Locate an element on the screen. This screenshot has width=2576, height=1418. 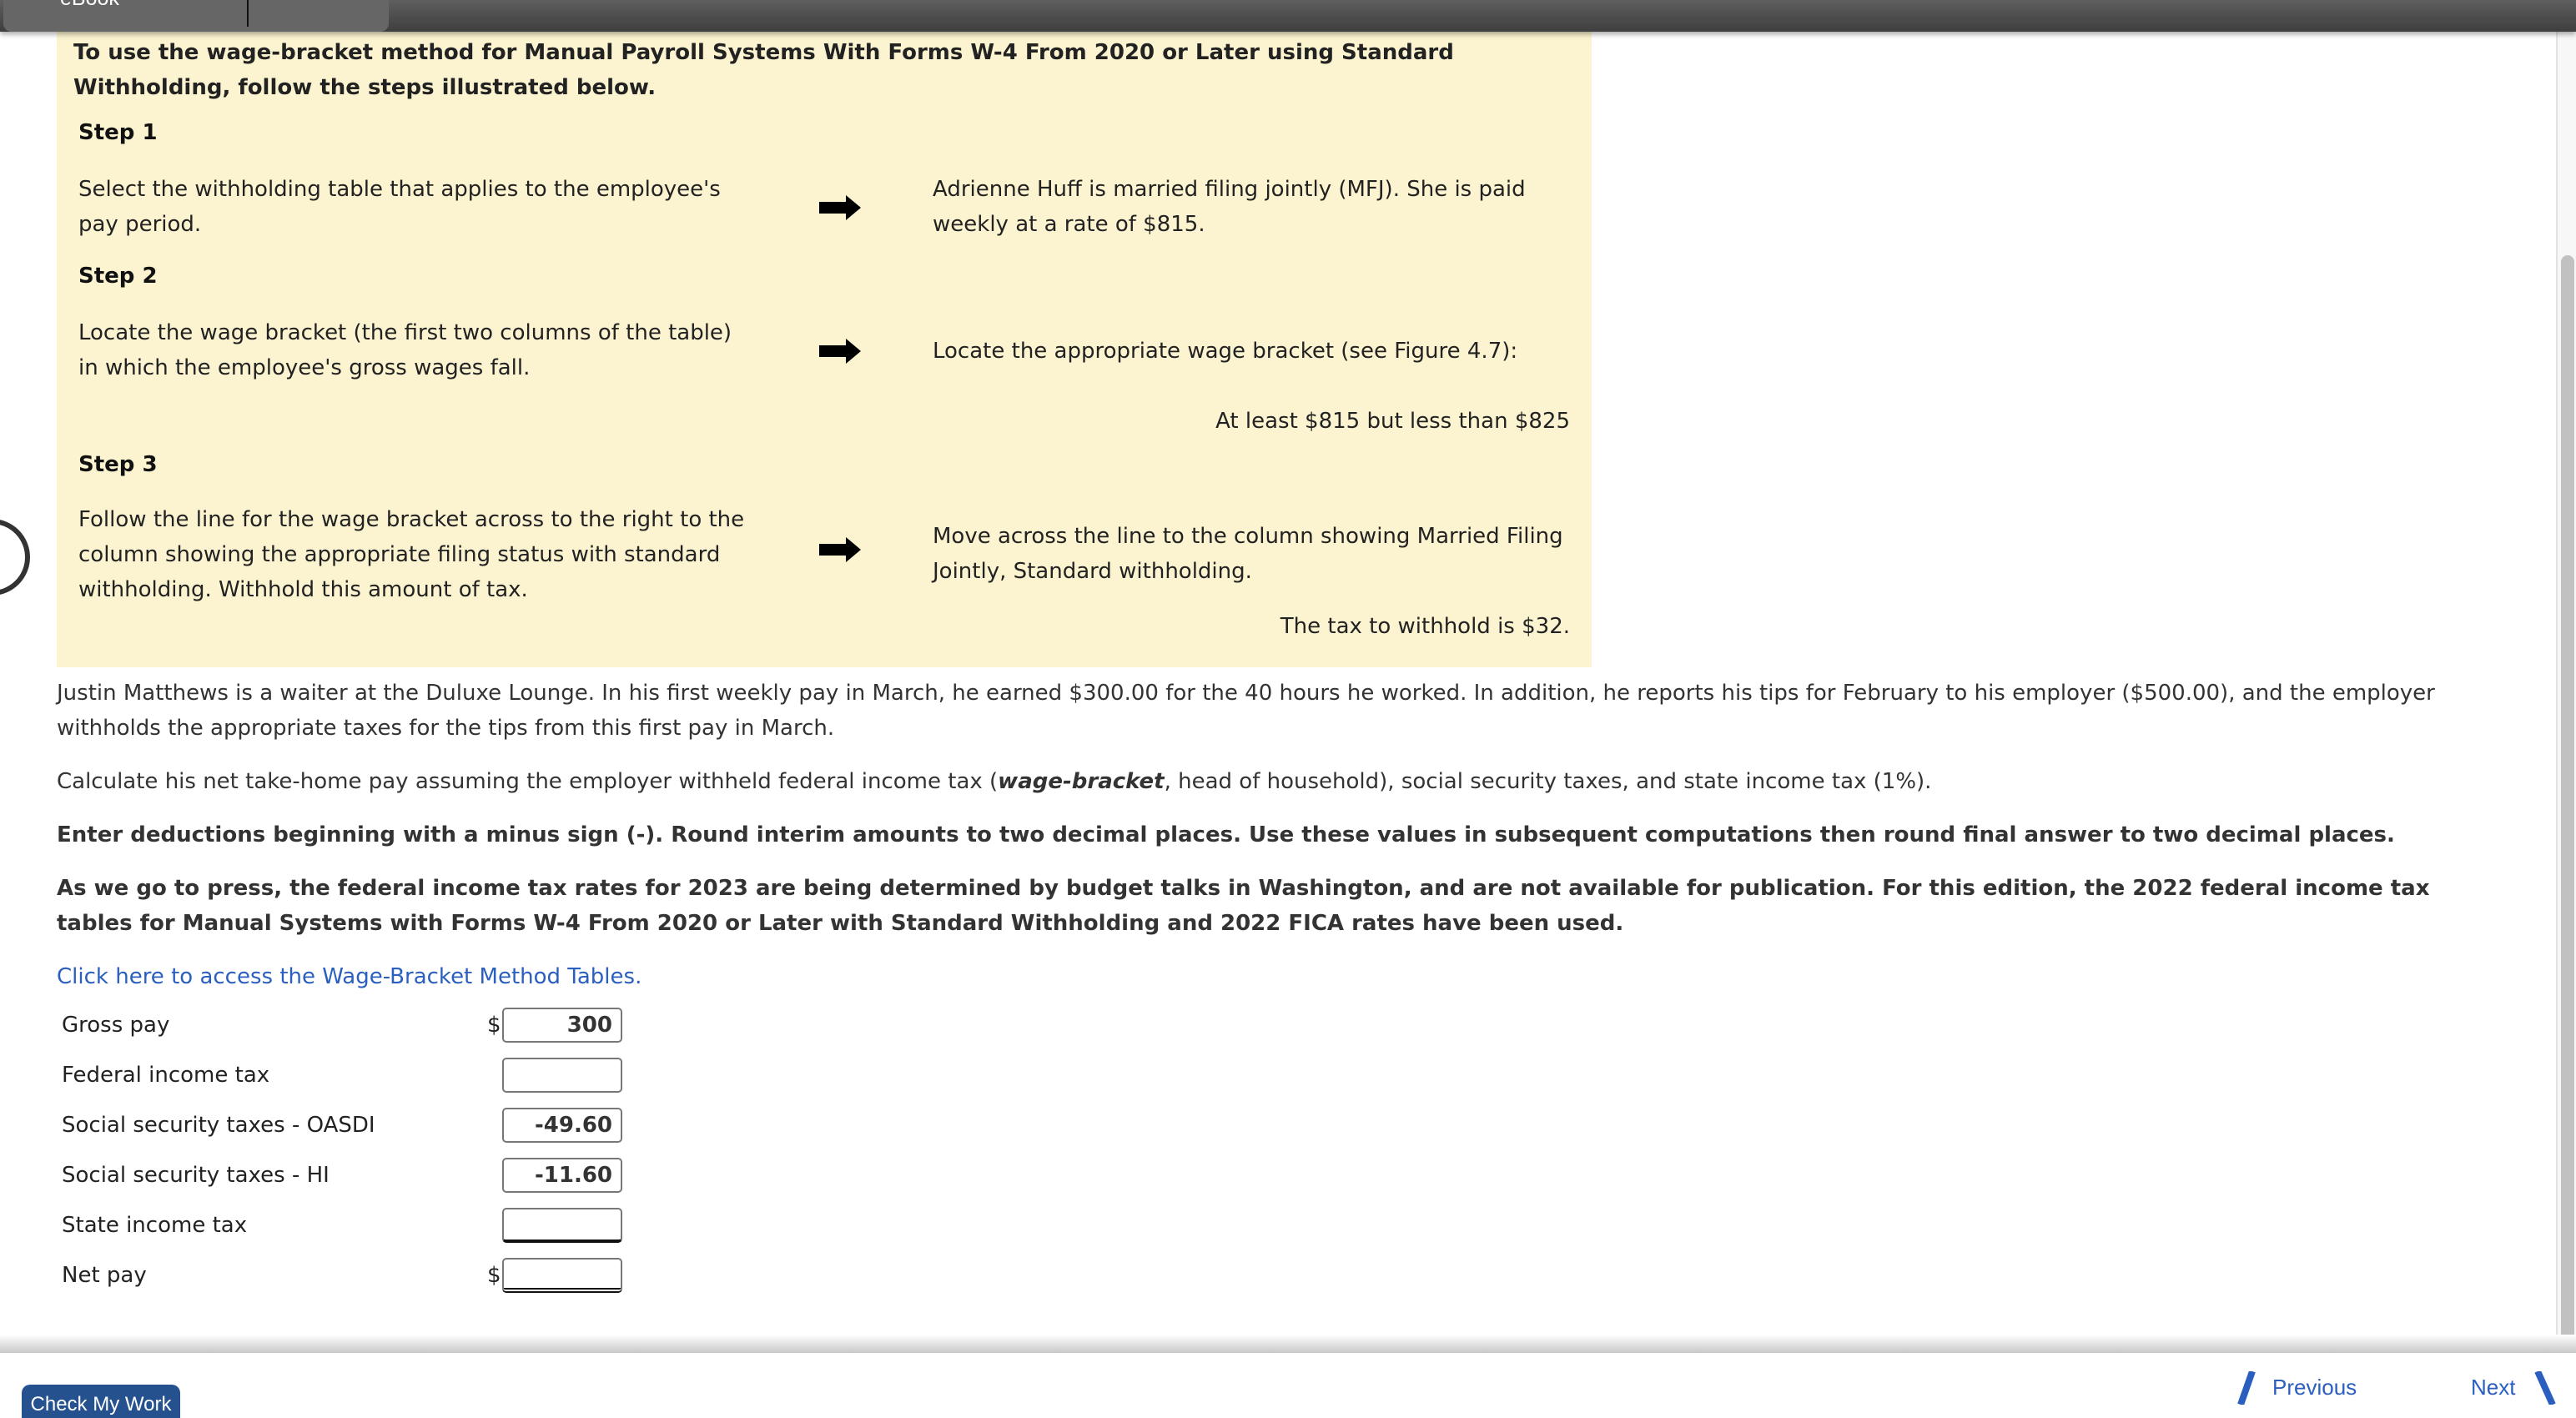
chevron-right-icon is located at coordinates (2545, 1388).